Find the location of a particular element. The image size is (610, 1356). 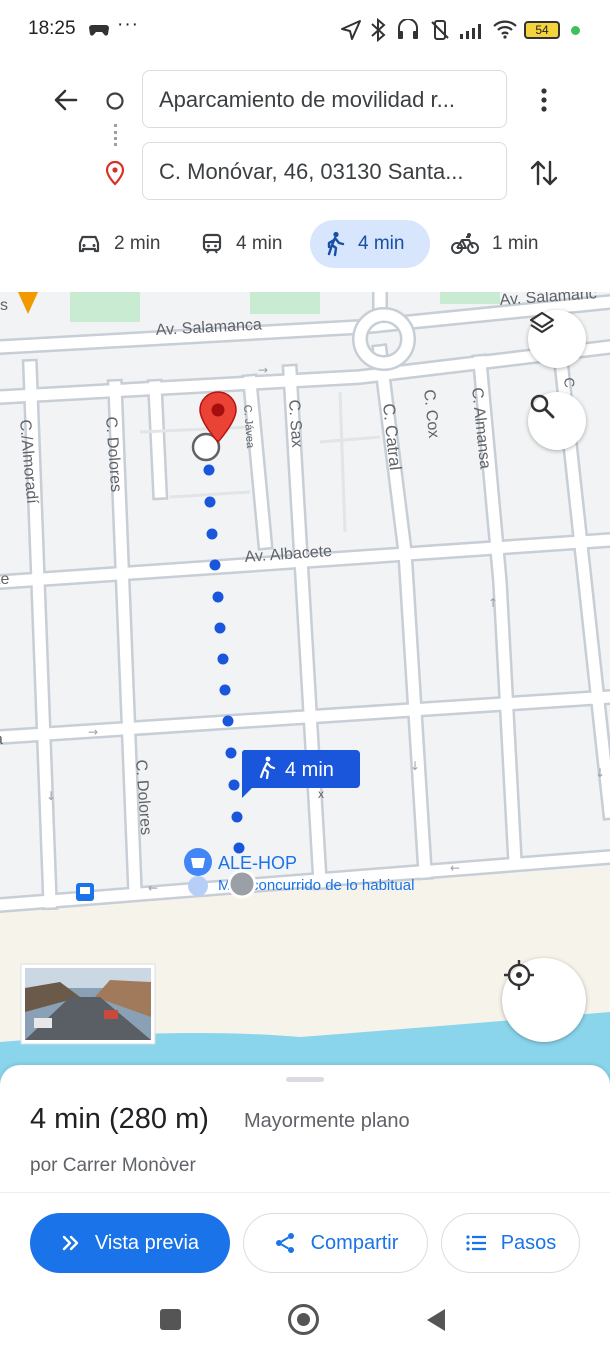

location-arrow-icon is located at coordinates (351, 30).